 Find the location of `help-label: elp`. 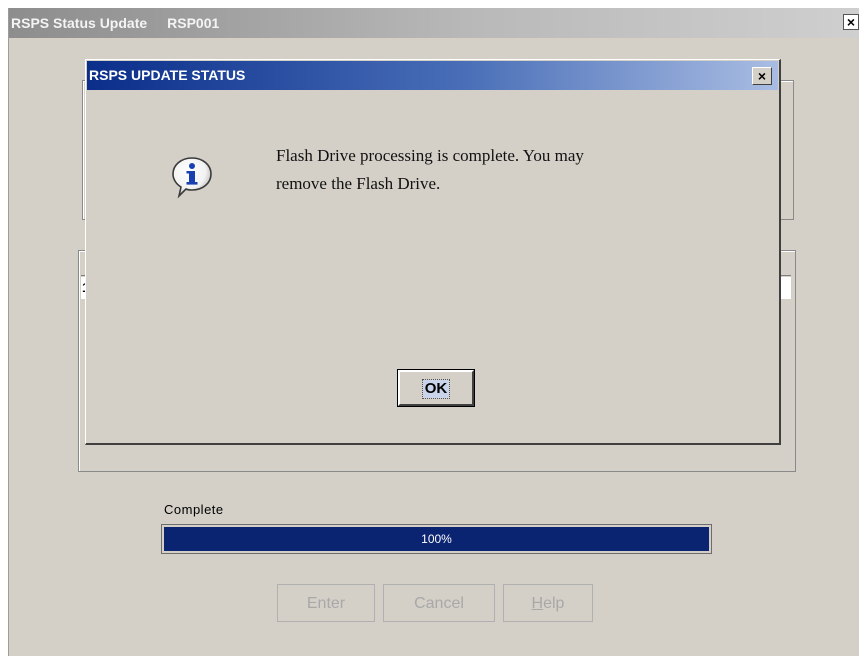

help-label: elp is located at coordinates (554, 603).